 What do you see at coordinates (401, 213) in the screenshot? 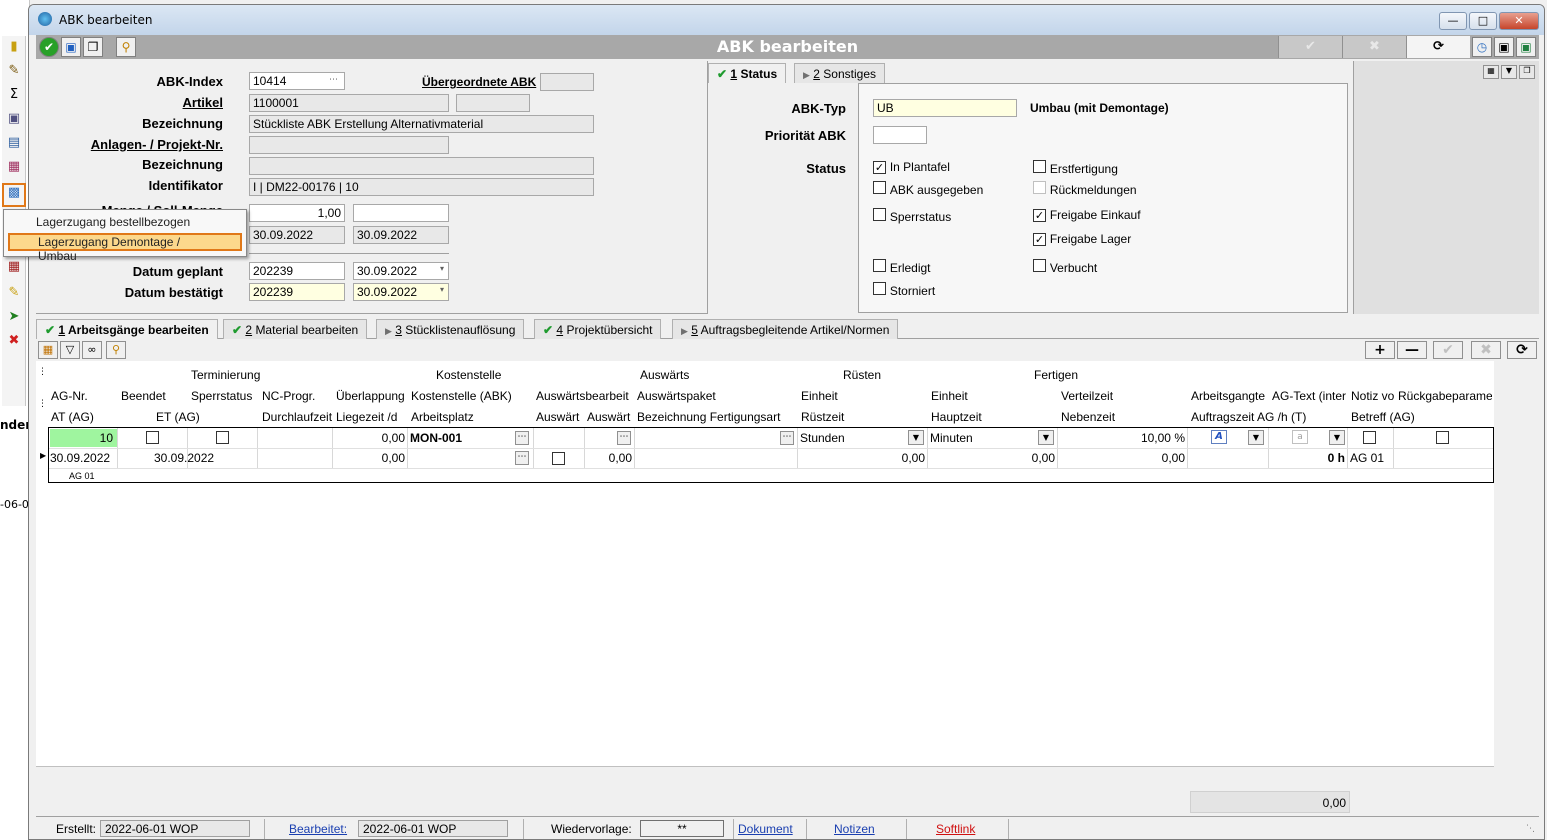
I see `soll-menge-field` at bounding box center [401, 213].